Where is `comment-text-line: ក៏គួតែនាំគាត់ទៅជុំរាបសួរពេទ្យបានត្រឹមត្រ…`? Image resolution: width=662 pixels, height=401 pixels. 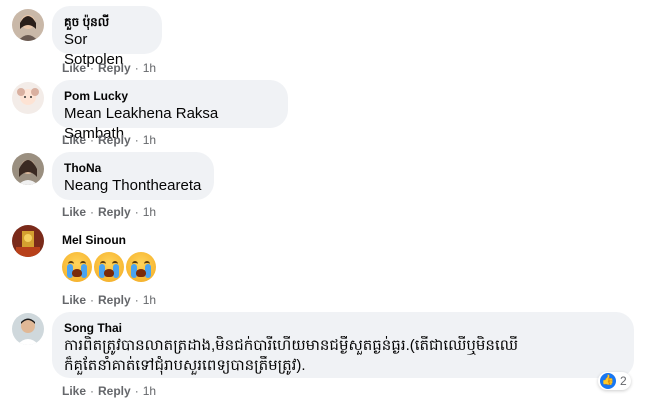 comment-text-line: ក៏គួតែនាំគាត់ទៅជុំរាបសួរពេទ្យបានត្រឹមត្រ… is located at coordinates (185, 365).